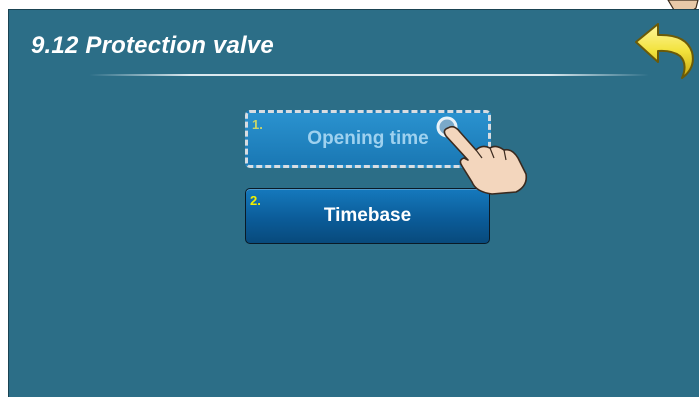  Describe the element at coordinates (152, 45) in the screenshot. I see `page-title: 9.12 Protection valve` at that location.